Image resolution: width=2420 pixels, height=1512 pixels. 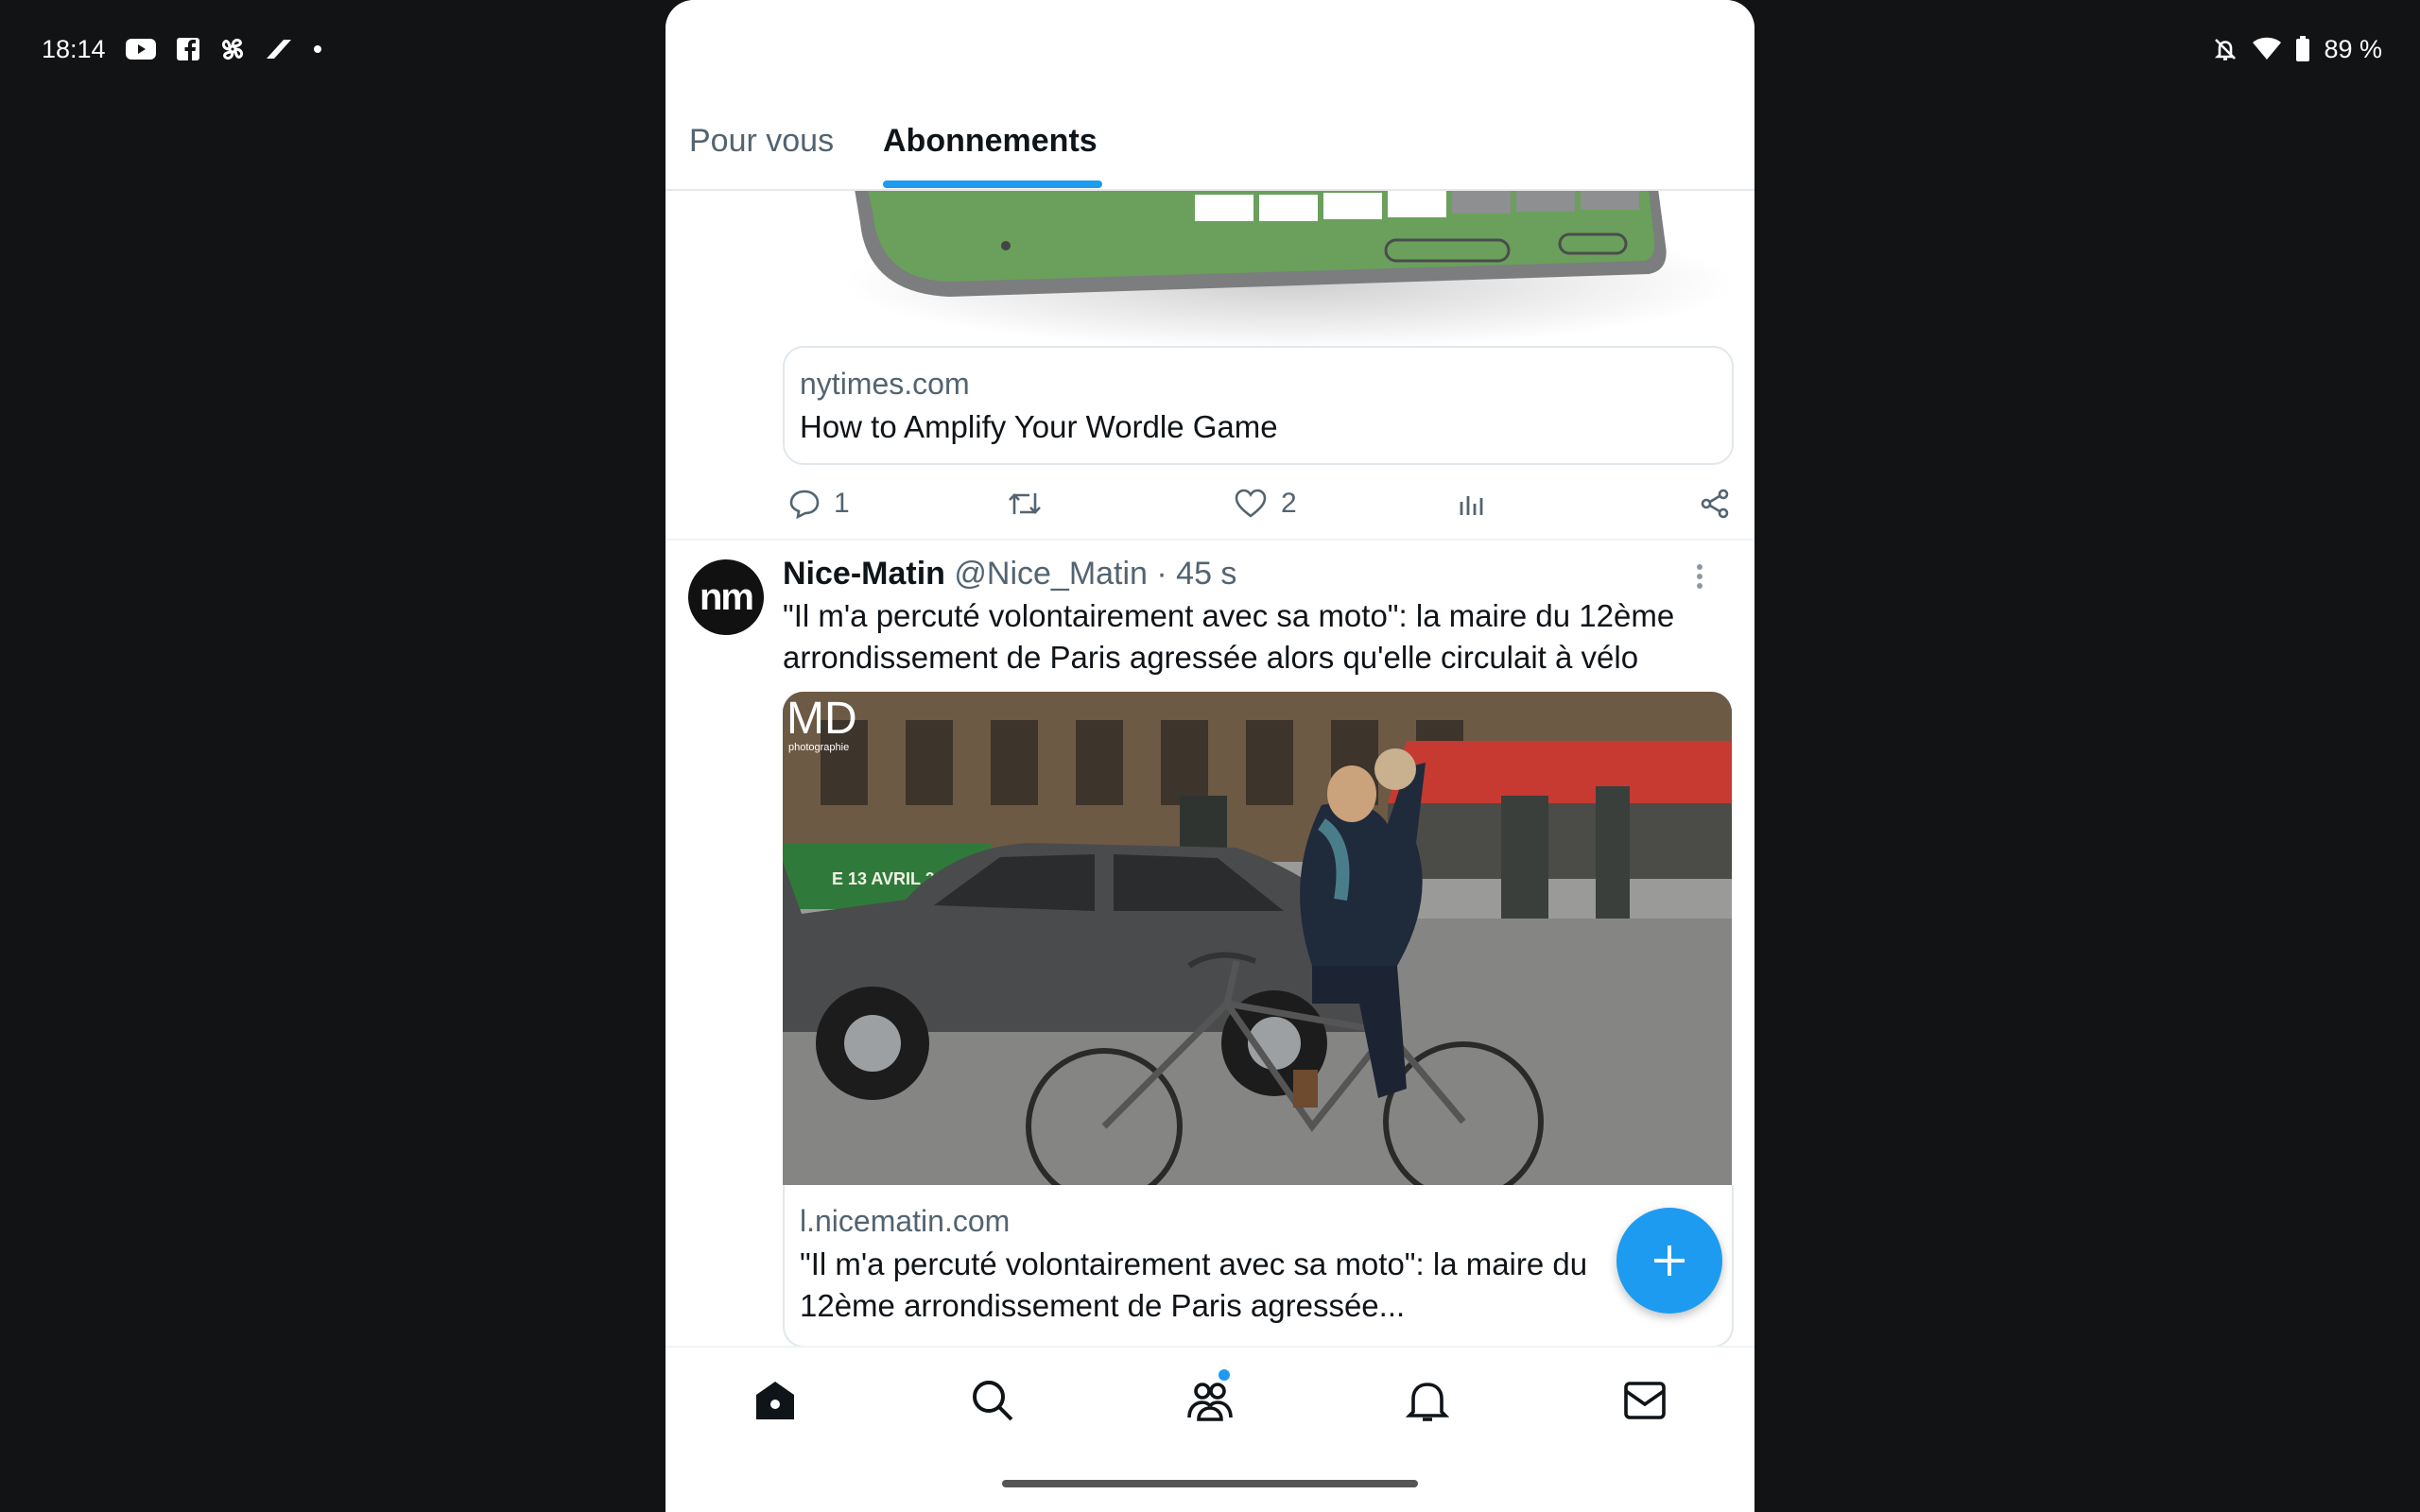 I want to click on avatar-initials: nm, so click(x=727, y=597).